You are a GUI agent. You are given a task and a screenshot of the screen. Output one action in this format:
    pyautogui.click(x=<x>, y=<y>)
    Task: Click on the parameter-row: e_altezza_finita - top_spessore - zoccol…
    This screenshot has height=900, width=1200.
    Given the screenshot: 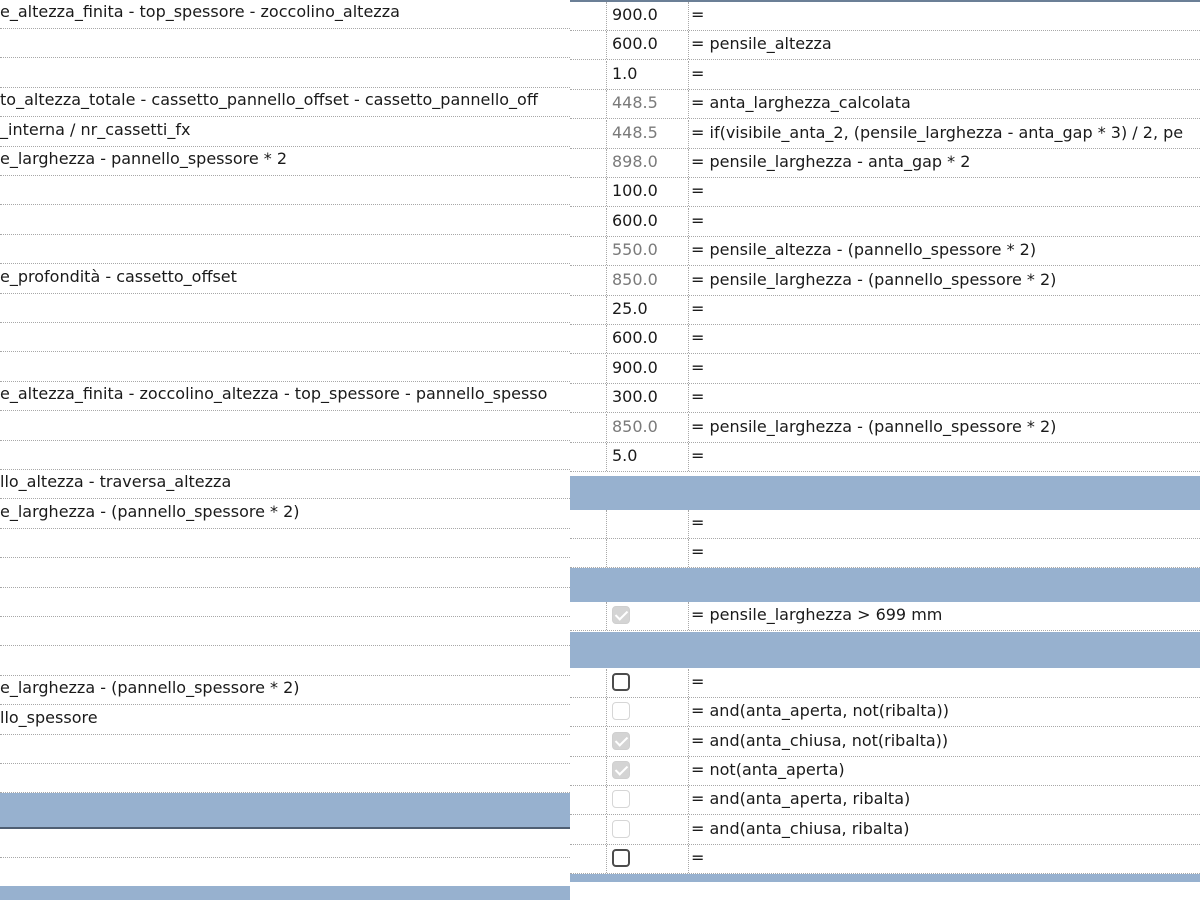 What is the action you would take?
    pyautogui.click(x=285, y=14)
    